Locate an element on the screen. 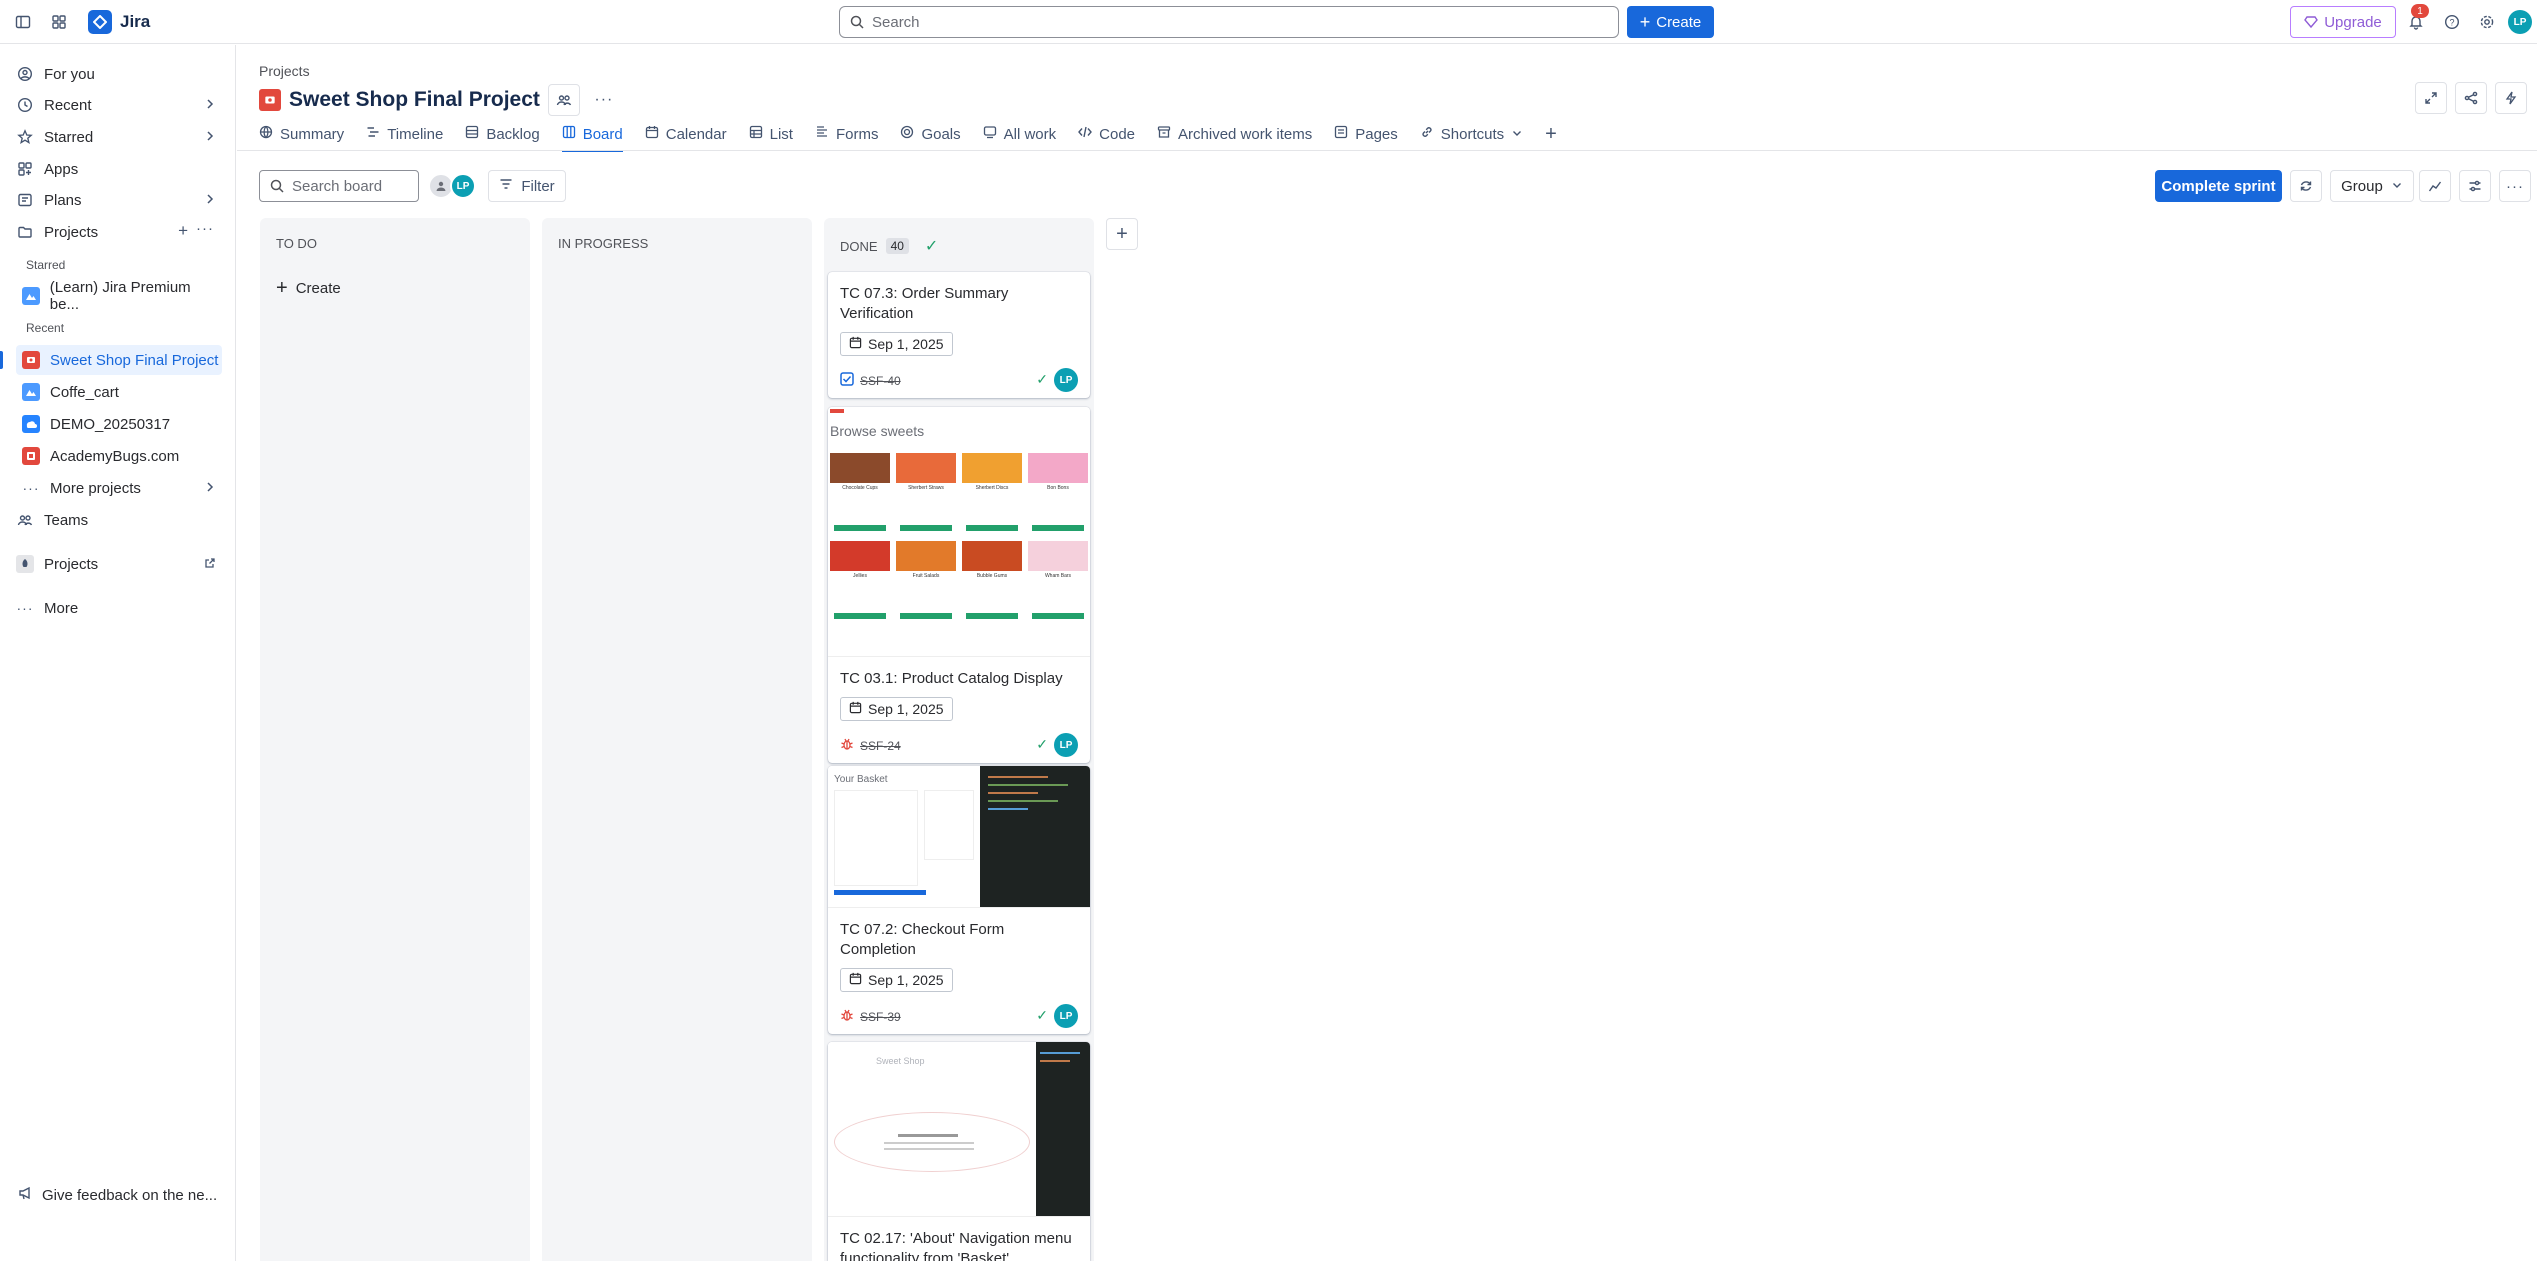  product-name: Fruit Salads is located at coordinates (926, 576).